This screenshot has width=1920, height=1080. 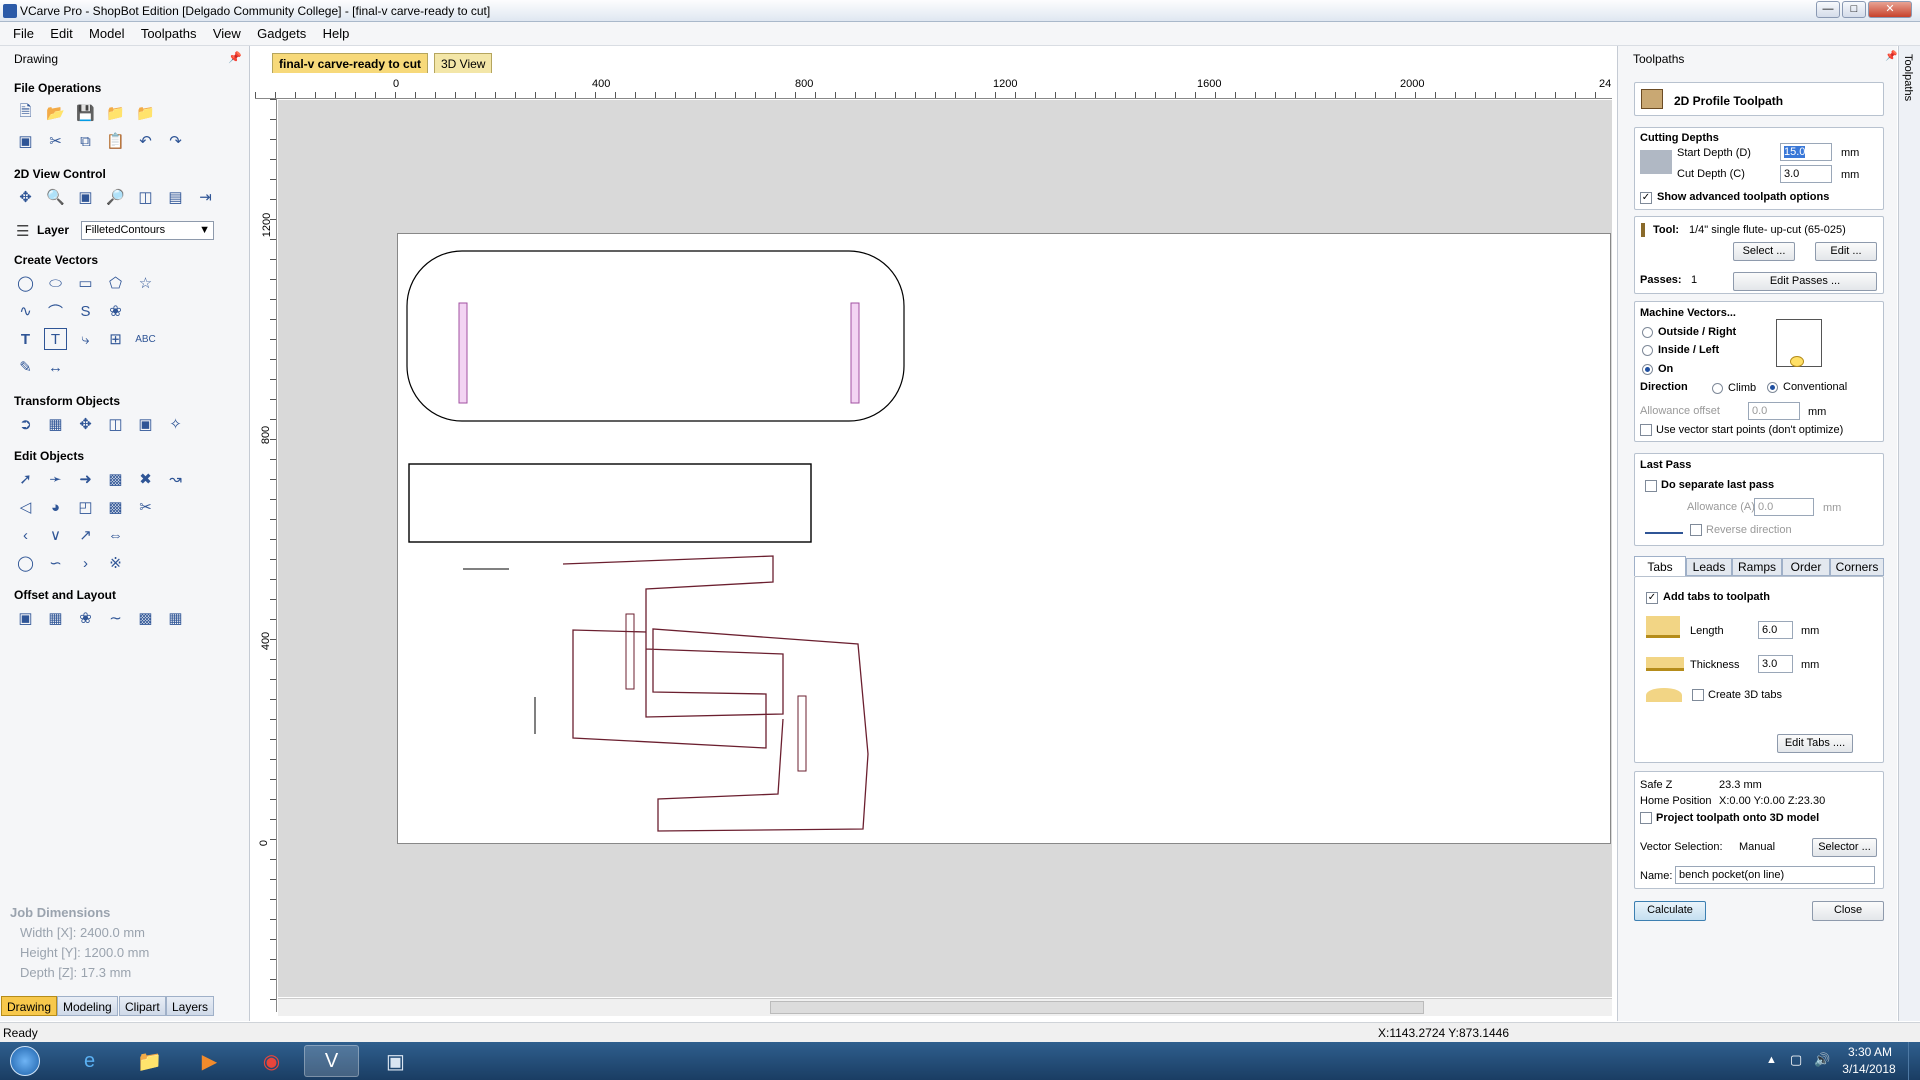 What do you see at coordinates (175, 424) in the screenshot?
I see `rotate-icon: ✧` at bounding box center [175, 424].